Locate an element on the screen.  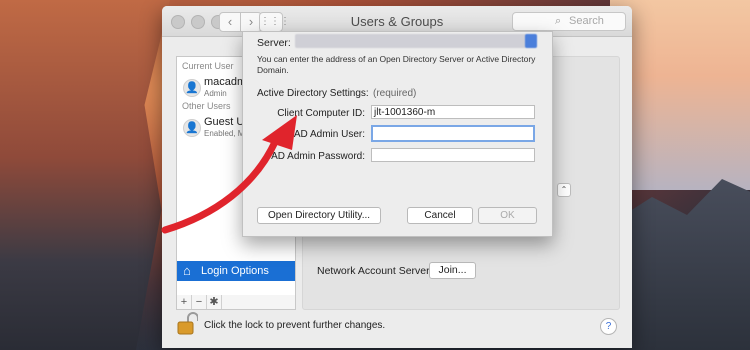
ad-admin-user-label: AD Admin User: is located at coordinates (329, 134).